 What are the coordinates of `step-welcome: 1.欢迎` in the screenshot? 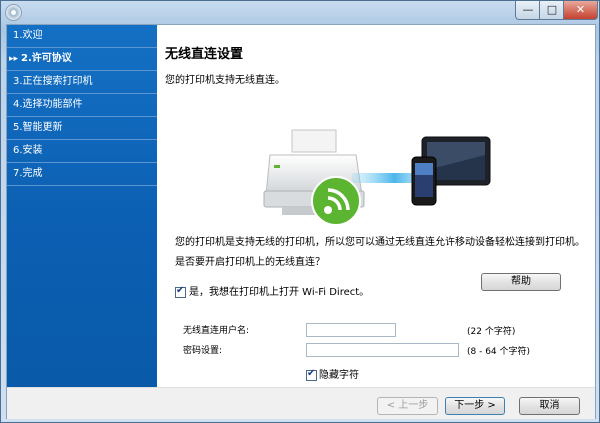 It's located at (82, 36).